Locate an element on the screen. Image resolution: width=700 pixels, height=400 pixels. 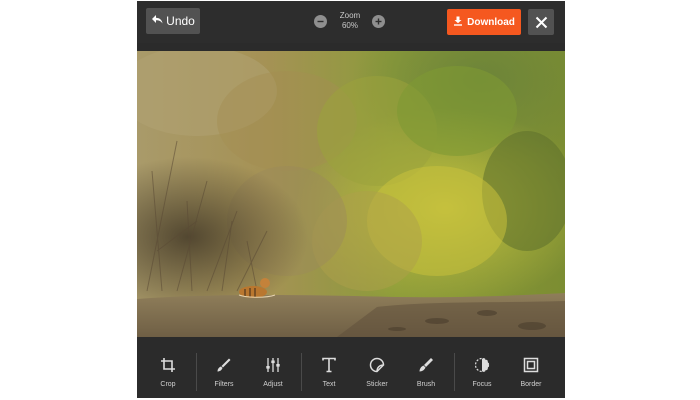
tool-brush: Brush is located at coordinates (426, 371).